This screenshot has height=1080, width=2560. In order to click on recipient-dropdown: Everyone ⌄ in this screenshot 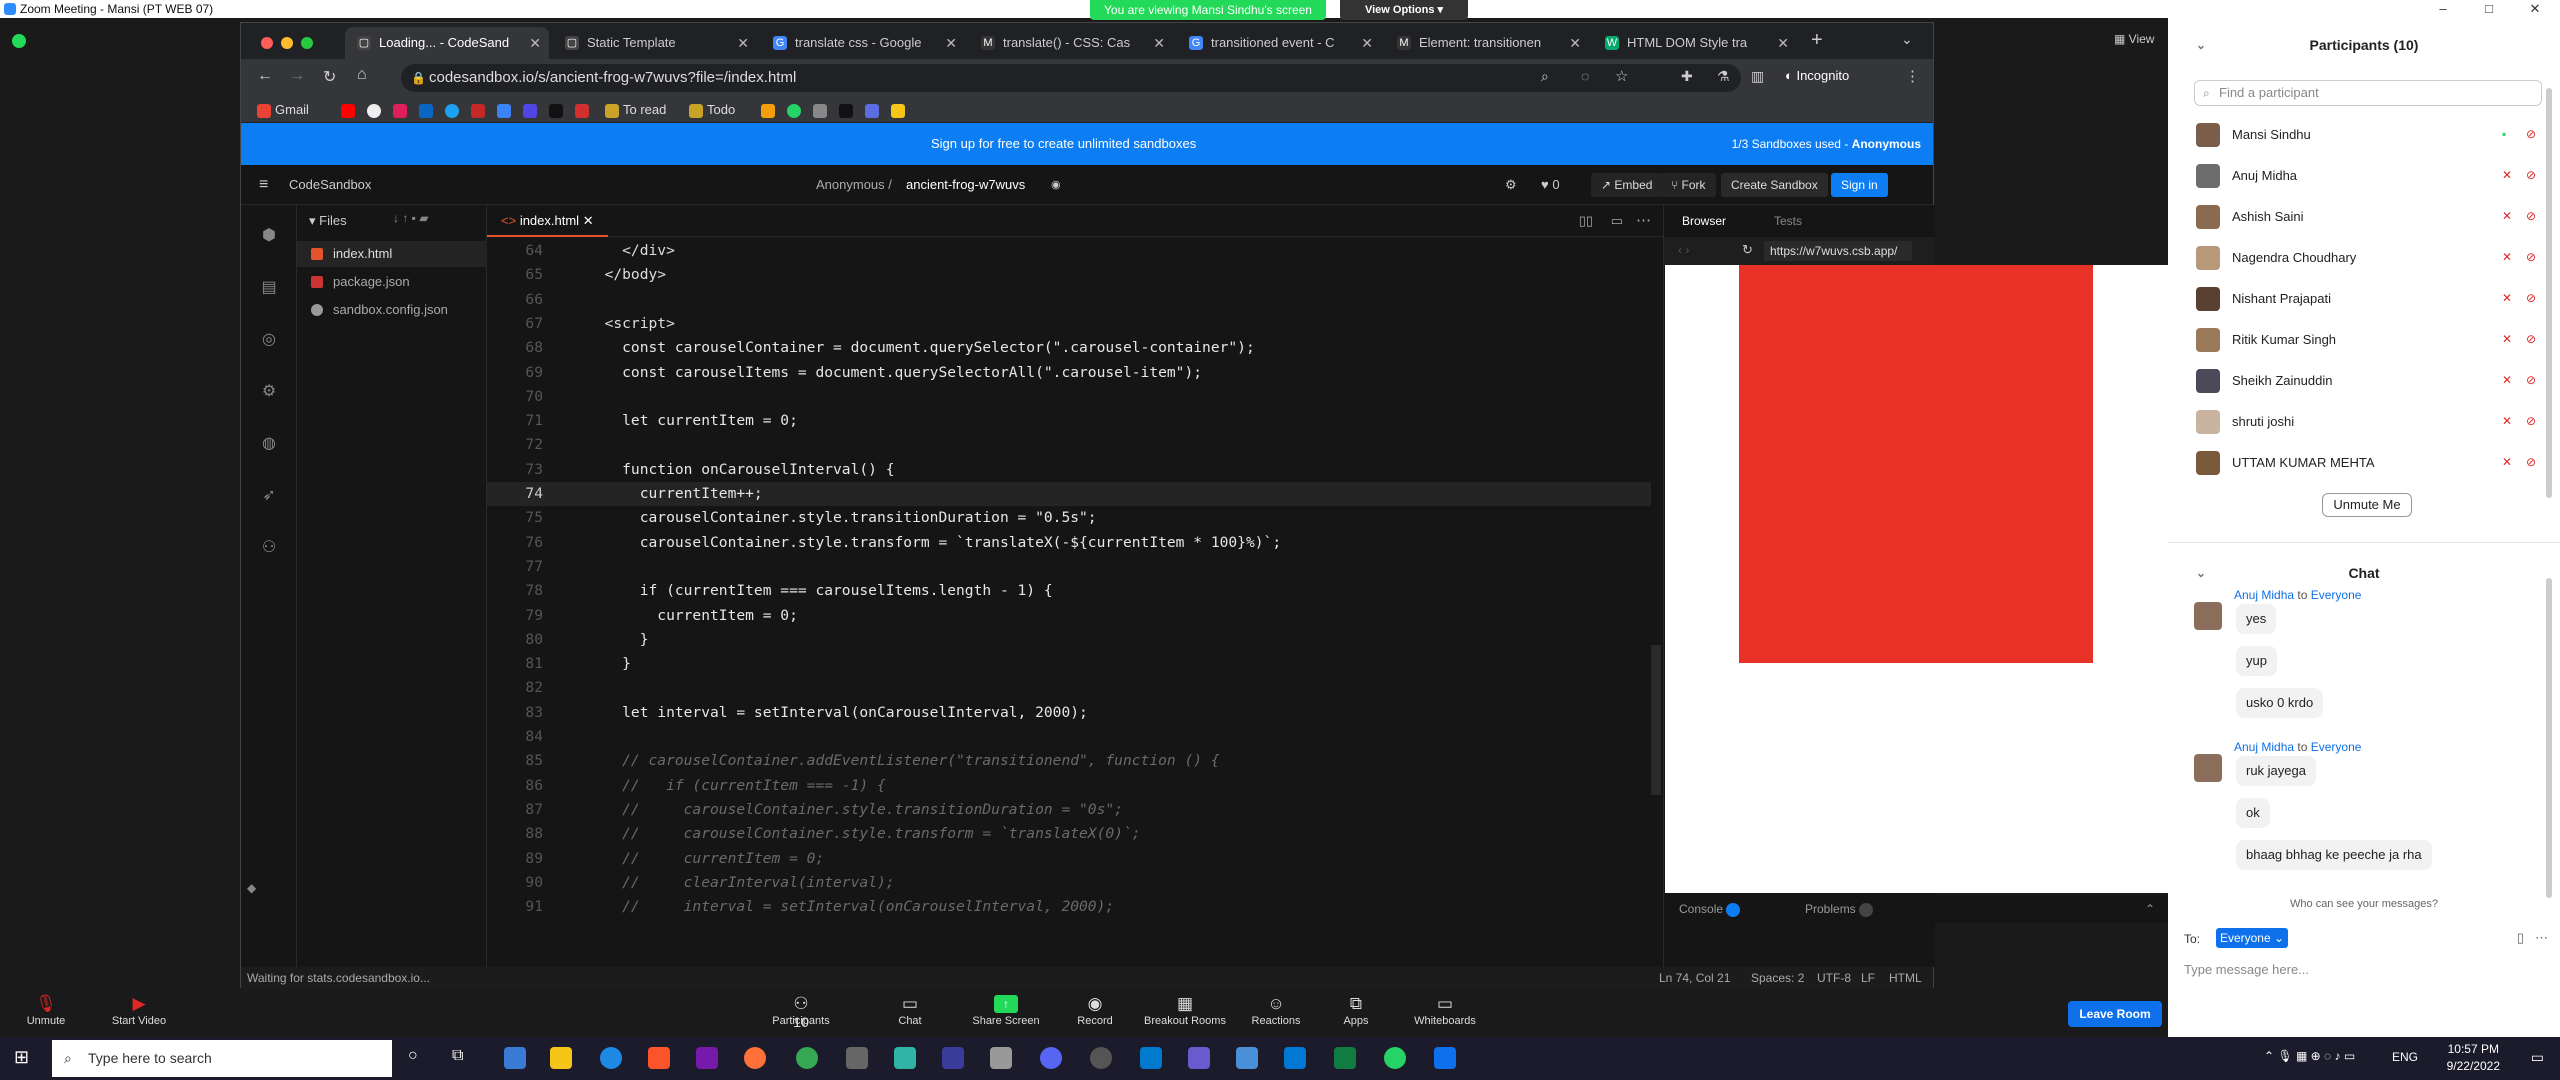, I will do `click(2252, 938)`.